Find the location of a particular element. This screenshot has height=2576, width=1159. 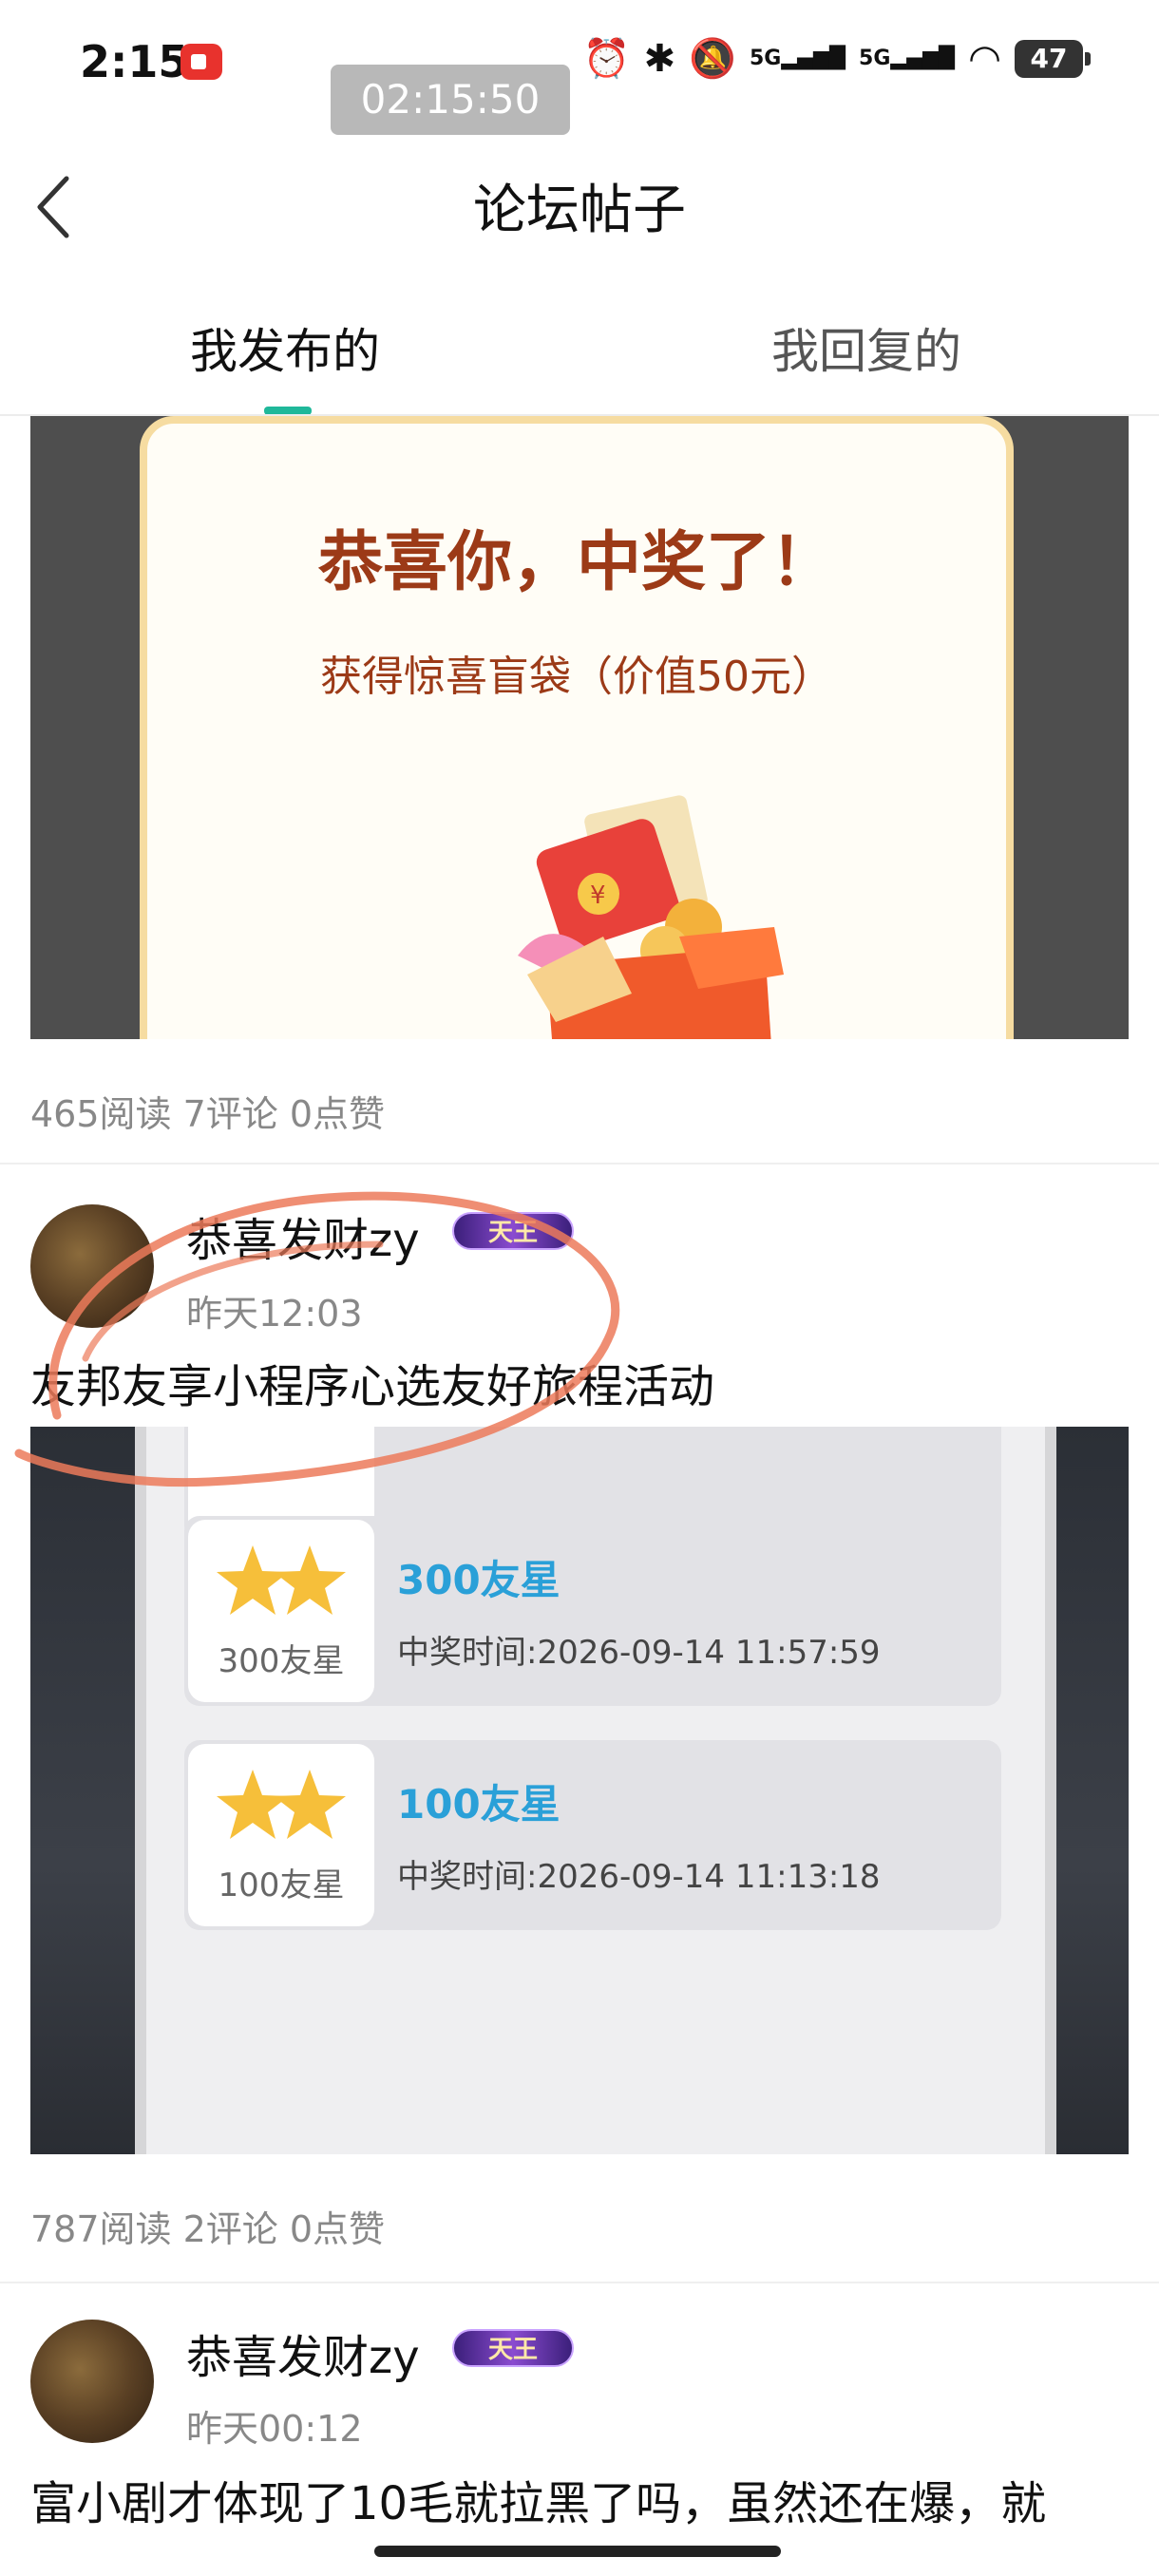

signal-icon-1: 5G▂▄▆█ is located at coordinates (797, 58).